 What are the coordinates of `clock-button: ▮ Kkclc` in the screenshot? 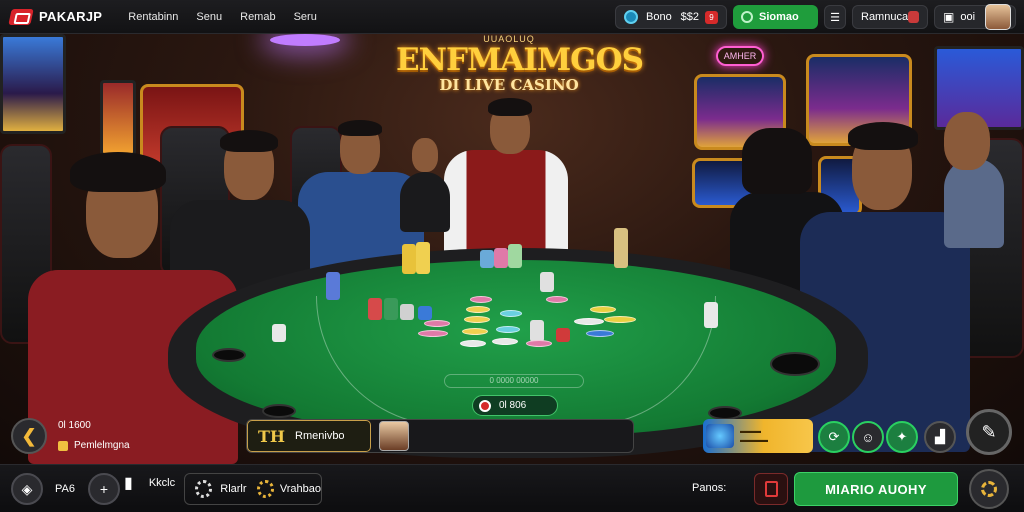 It's located at (149, 483).